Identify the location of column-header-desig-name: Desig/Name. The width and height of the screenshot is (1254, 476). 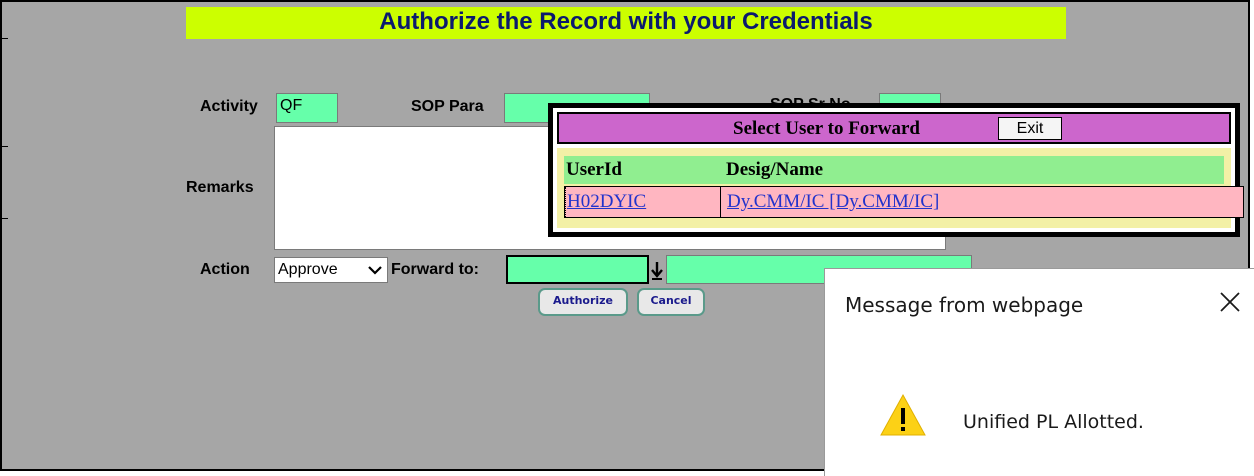
(775, 169).